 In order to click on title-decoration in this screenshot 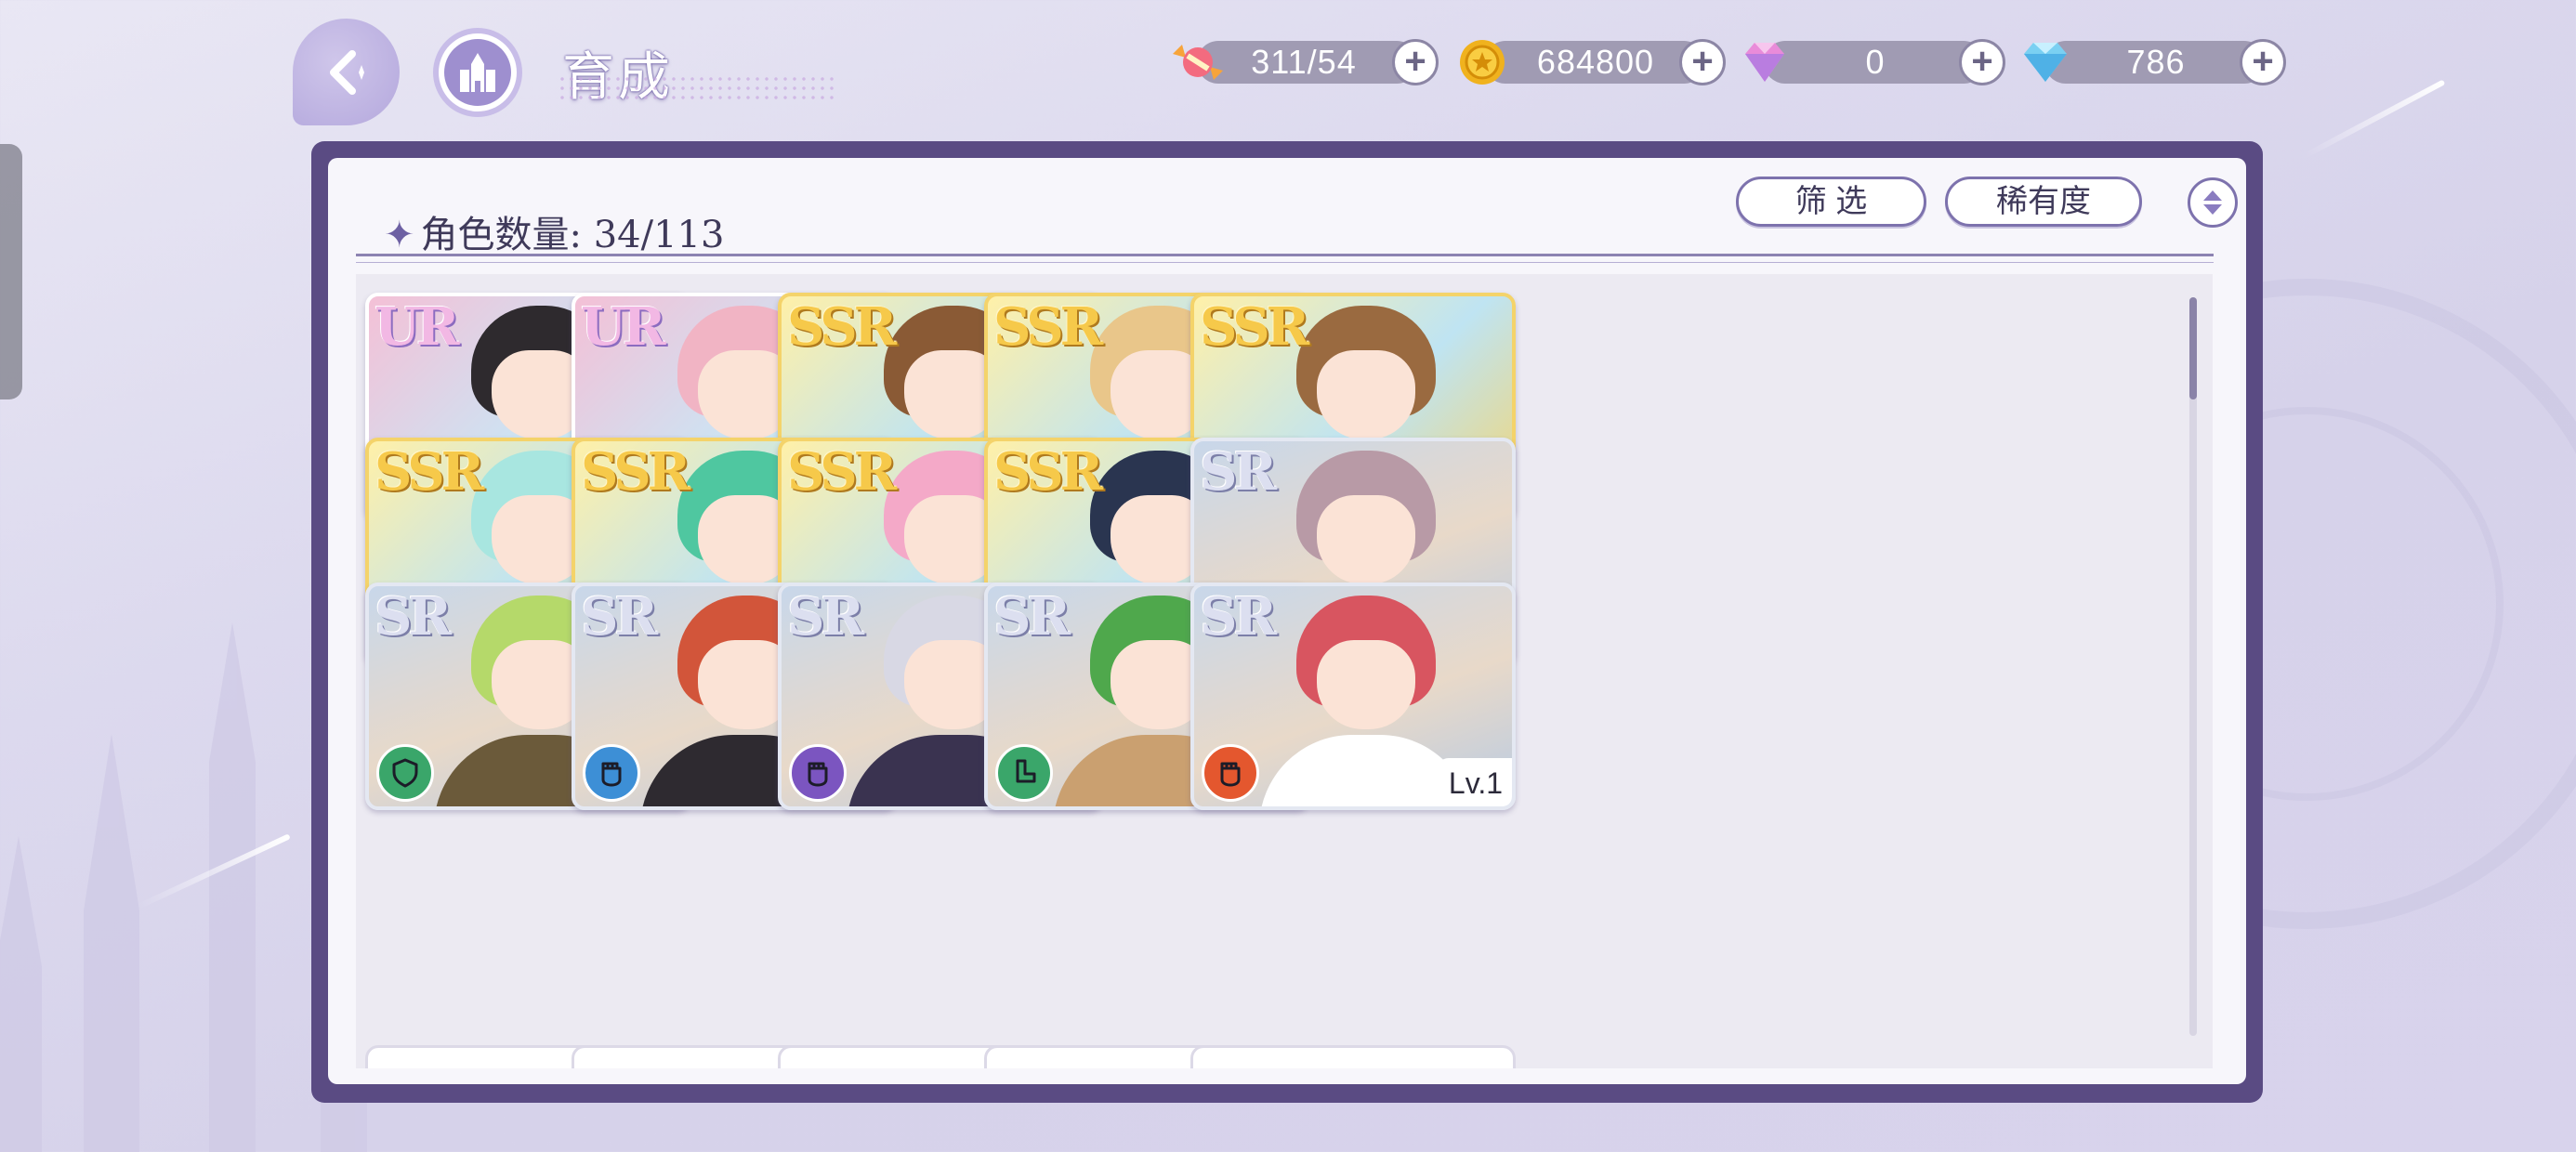, I will do `click(697, 88)`.